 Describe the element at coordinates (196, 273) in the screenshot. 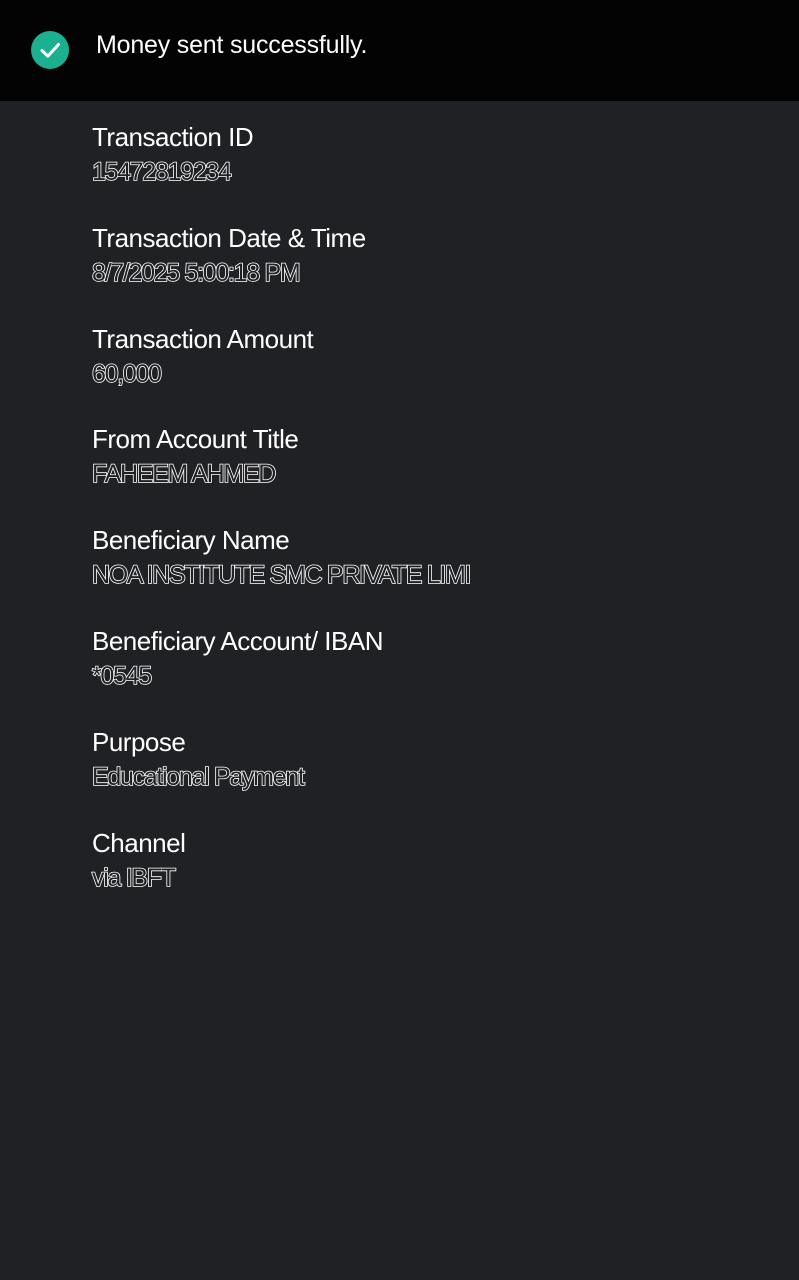

I see `transaction-datetime-value: 8/7/2025 5:00:18 PM` at that location.